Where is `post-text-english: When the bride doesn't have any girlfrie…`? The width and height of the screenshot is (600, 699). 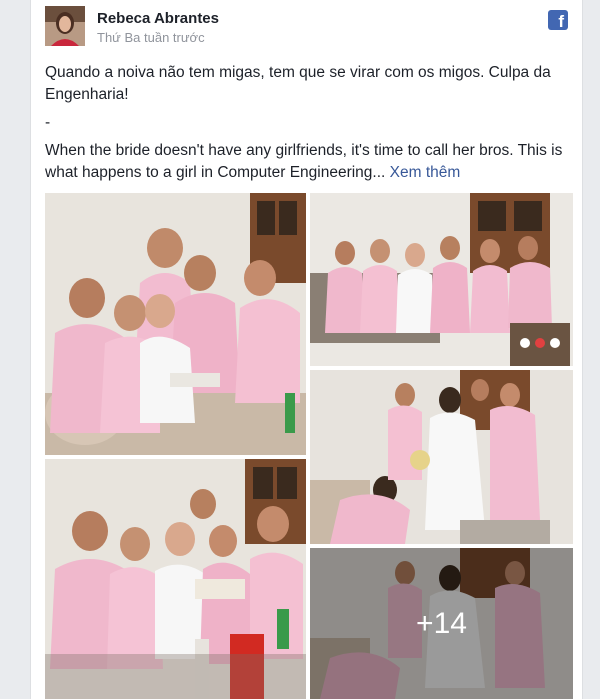 post-text-english: When the bride doesn't have any girlfrie… is located at coordinates (305, 162).